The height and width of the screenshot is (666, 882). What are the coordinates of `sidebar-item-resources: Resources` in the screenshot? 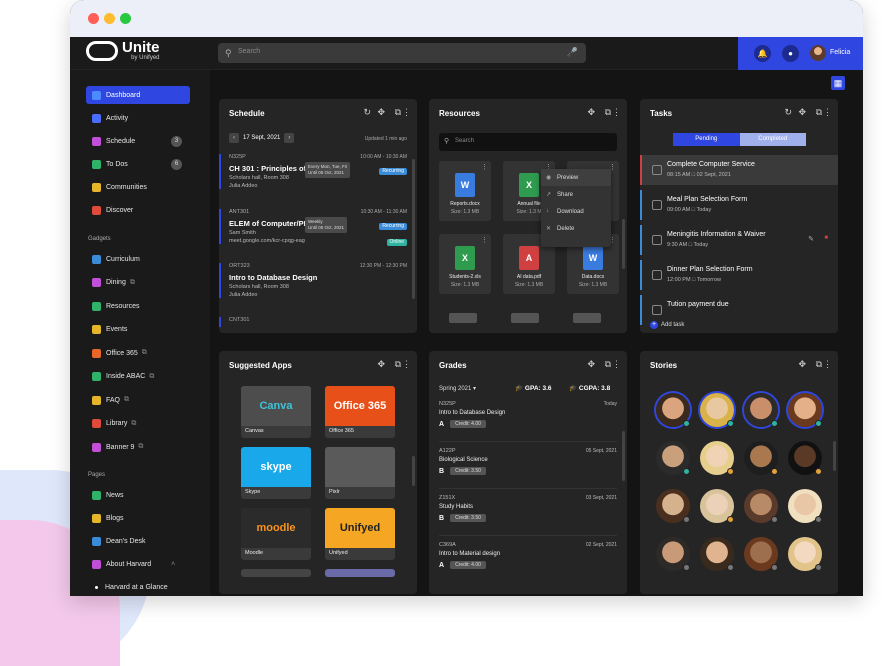 It's located at (138, 306).